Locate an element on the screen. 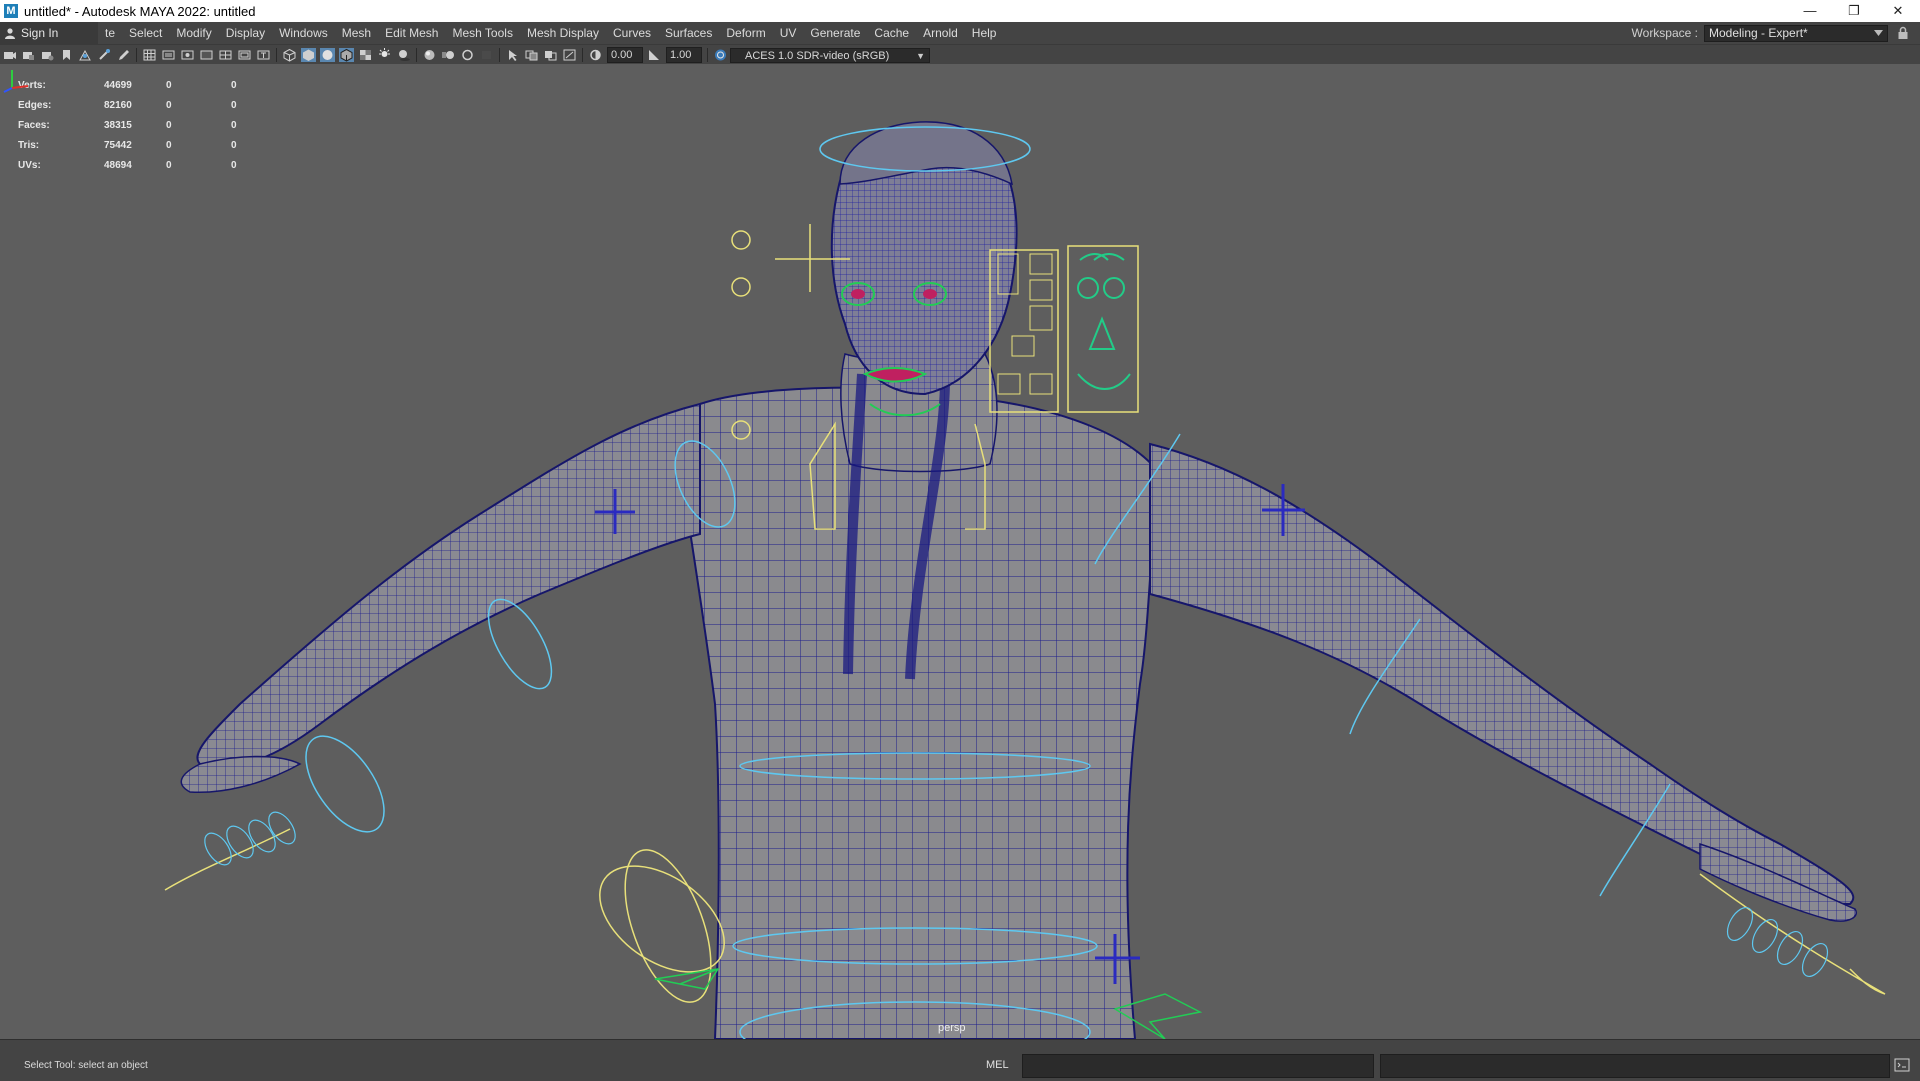  face-gui-expressions is located at coordinates (1104, 321).